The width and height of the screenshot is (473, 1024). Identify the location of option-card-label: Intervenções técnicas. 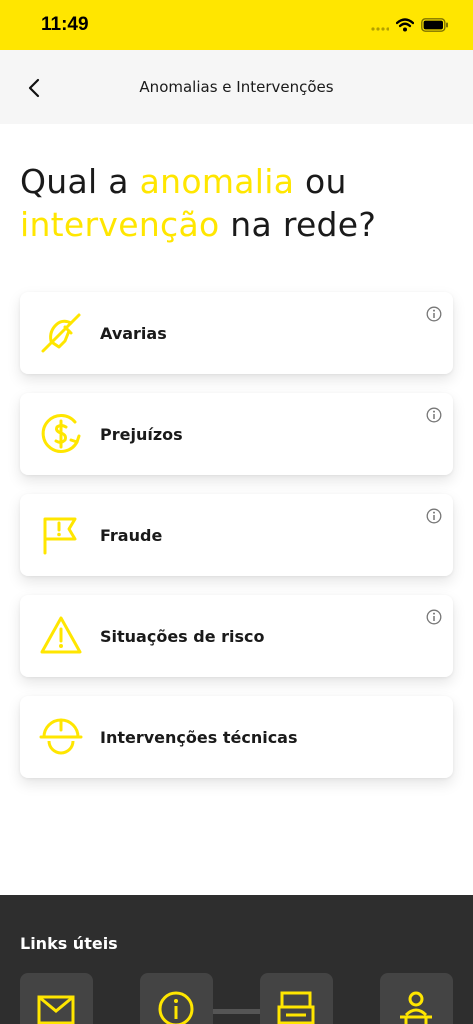
(199, 737).